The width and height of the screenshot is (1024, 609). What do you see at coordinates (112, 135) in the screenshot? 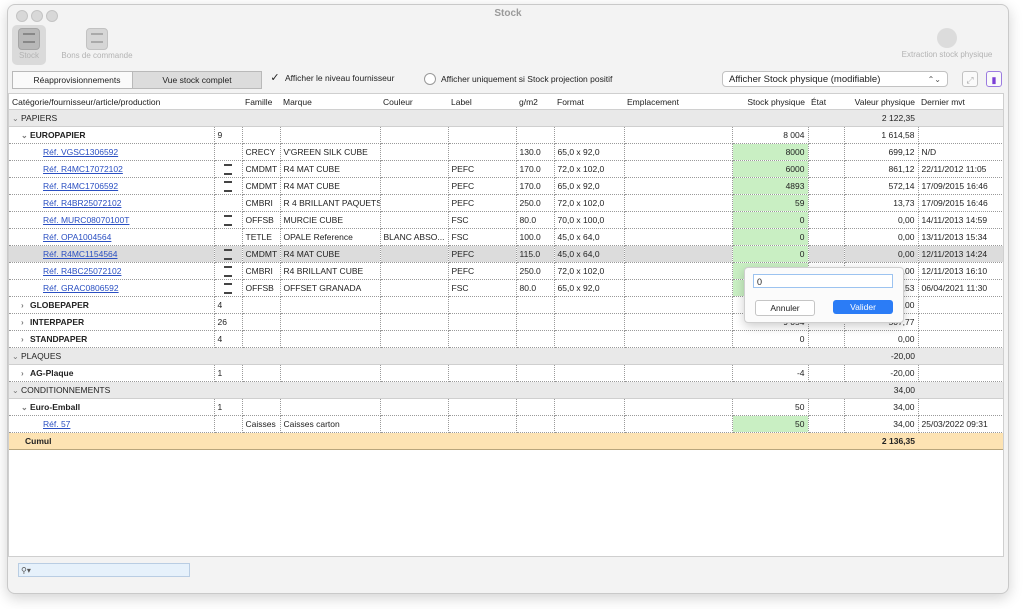
I see `supplier-name-cell: ⌄ EUROPAPIER` at bounding box center [112, 135].